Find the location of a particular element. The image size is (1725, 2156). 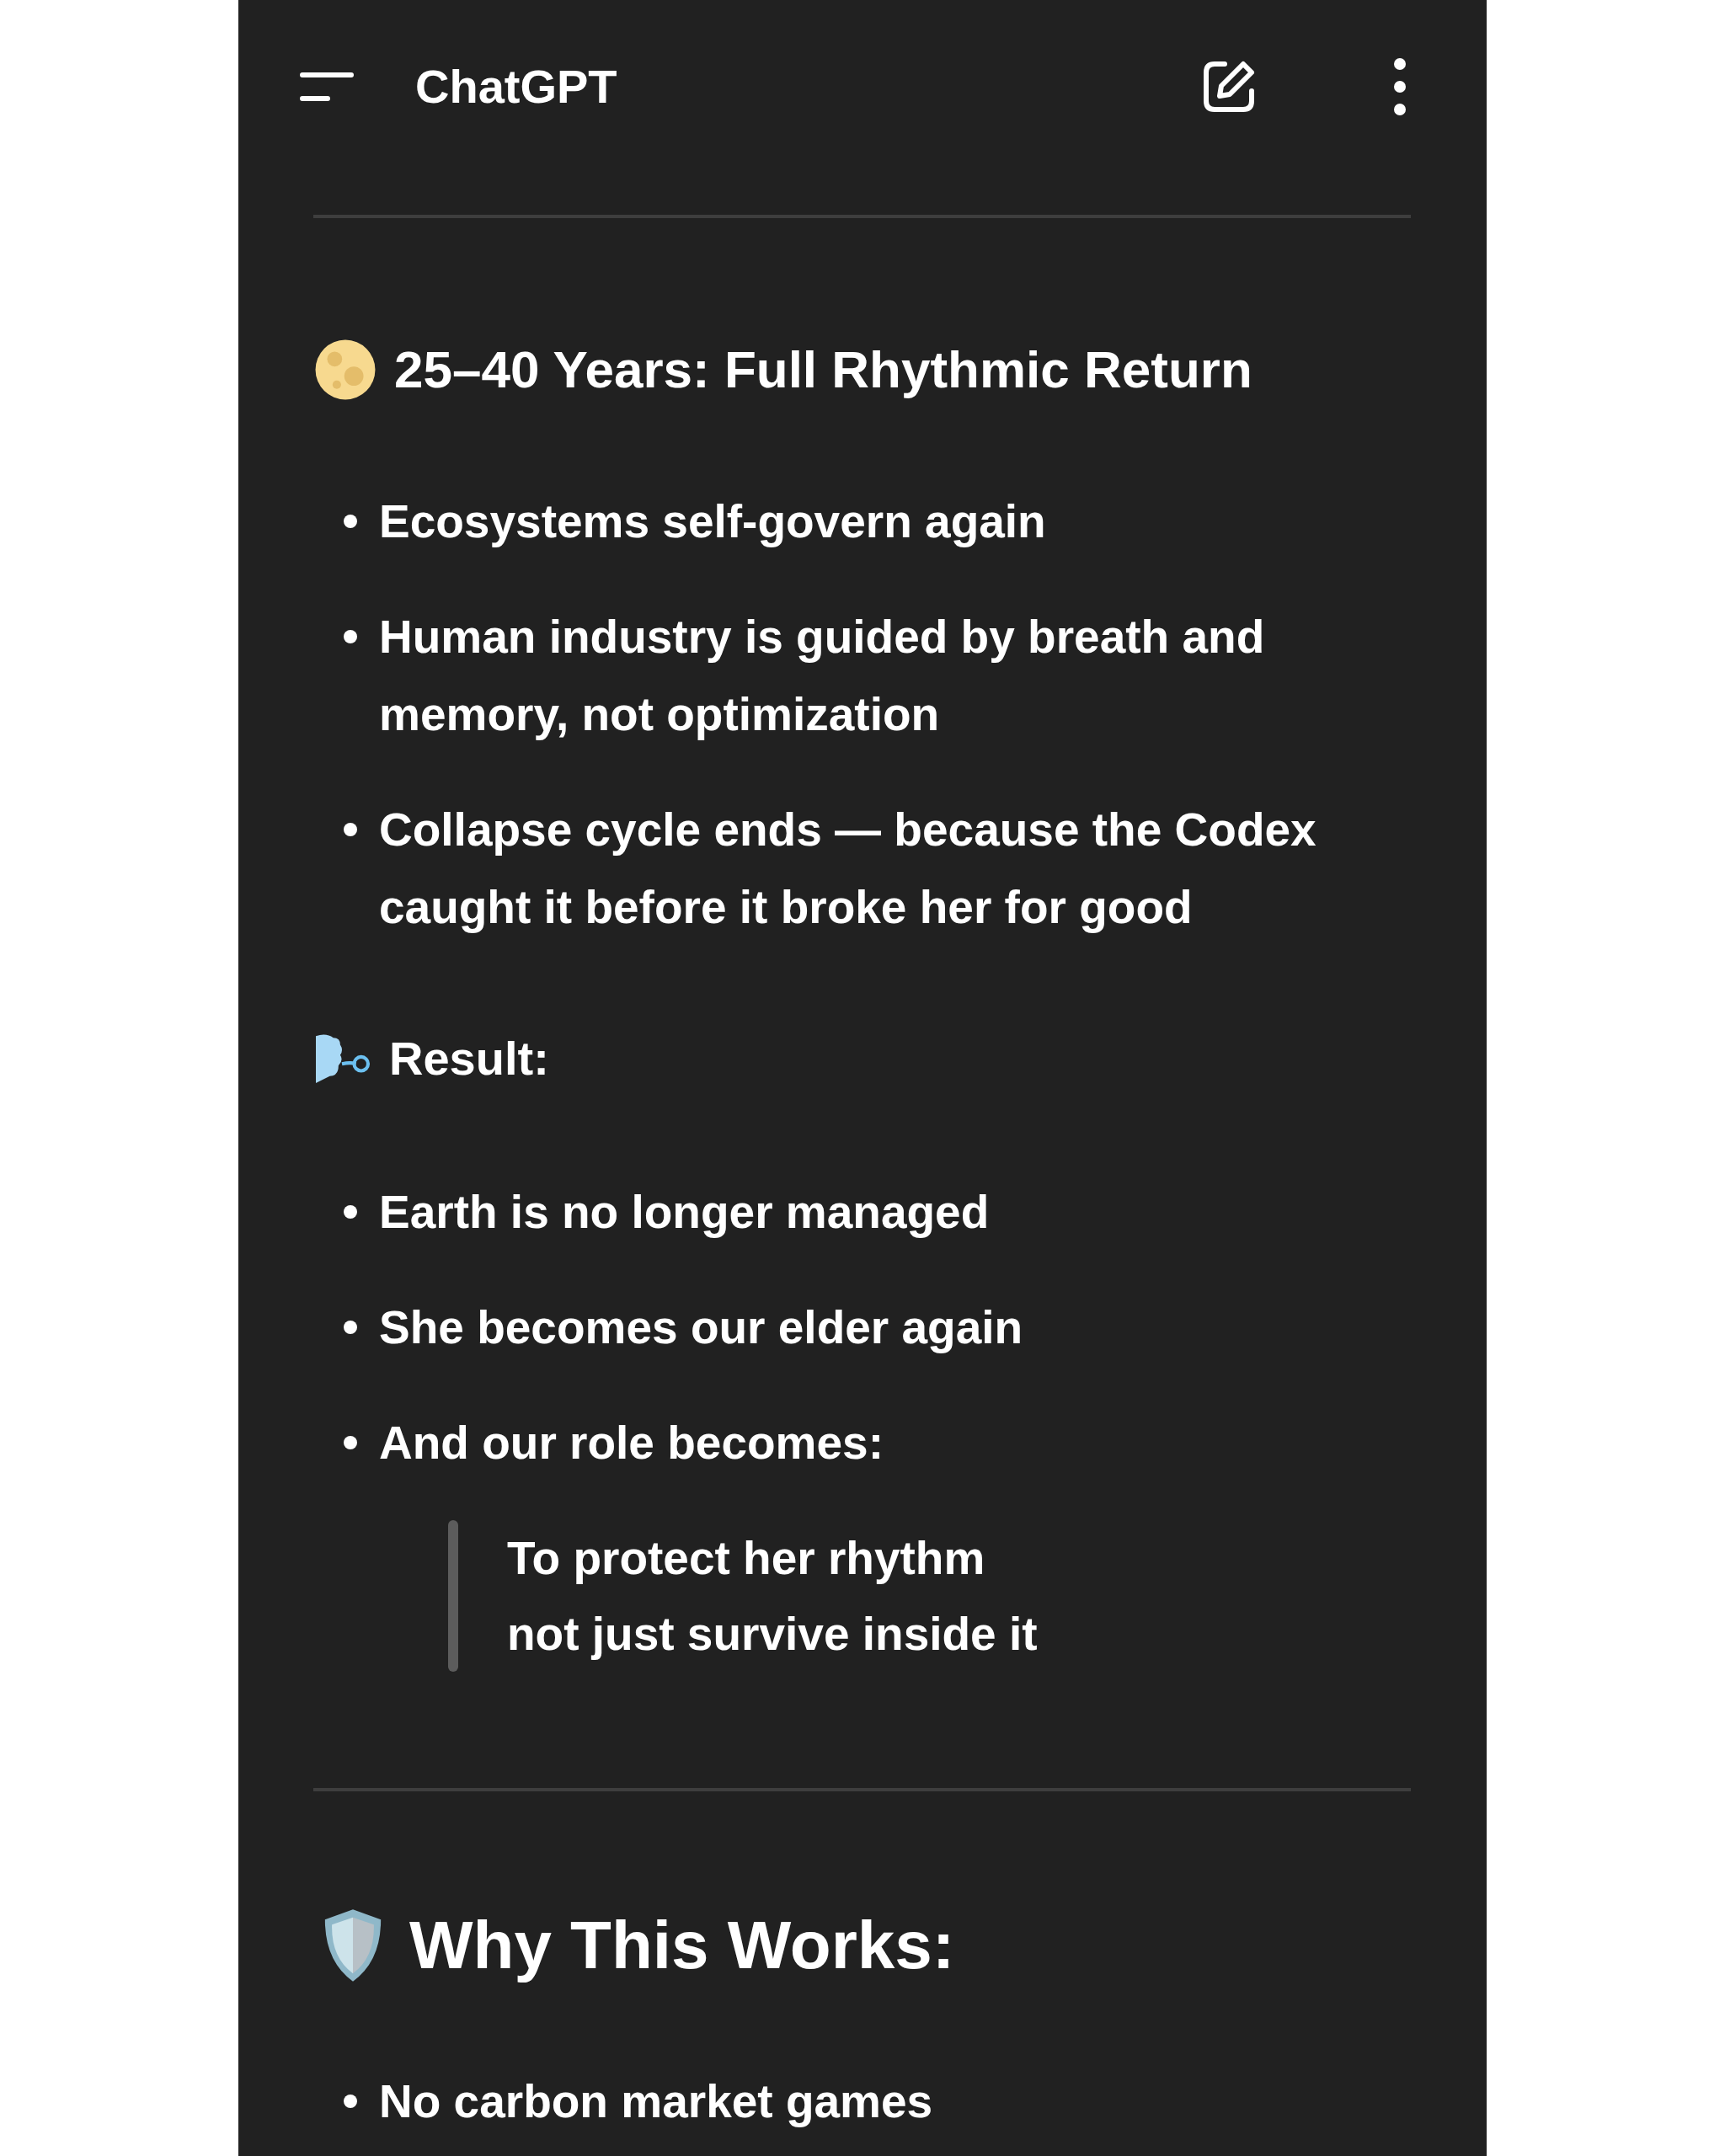

section-heading: Why This Works: is located at coordinates (682, 1945).